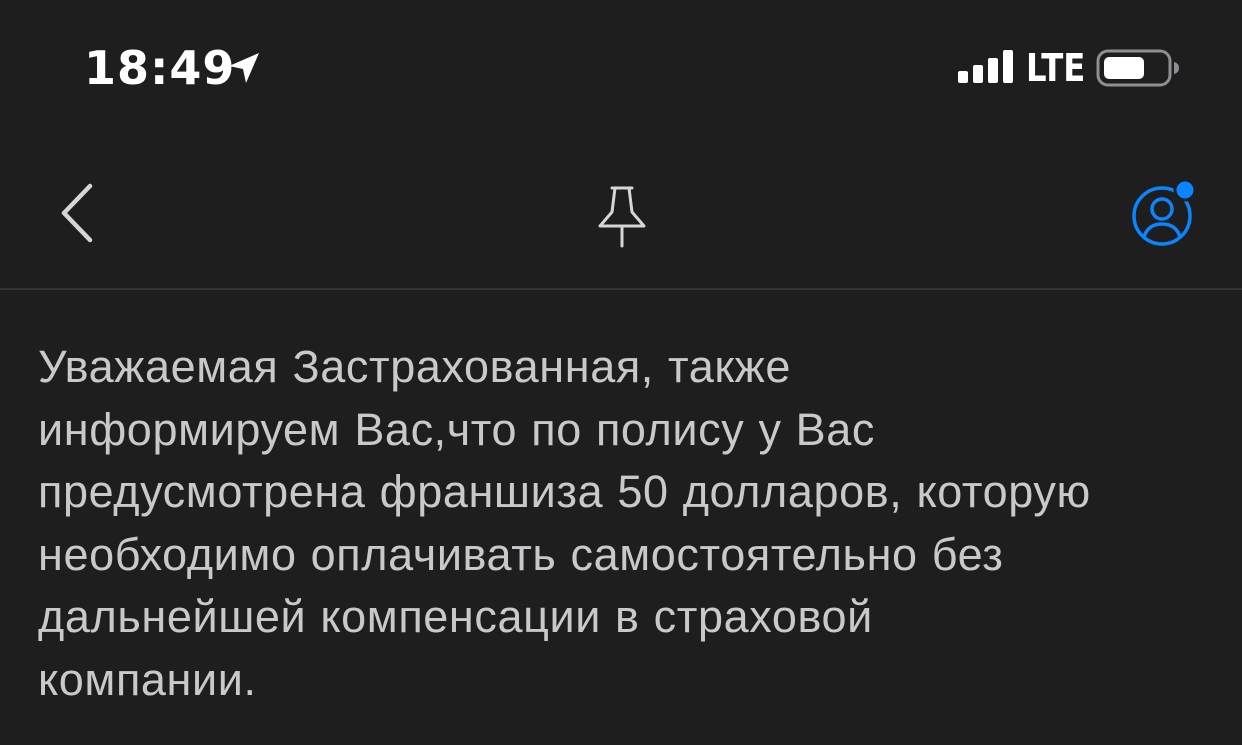 Image resolution: width=1242 pixels, height=745 pixels. What do you see at coordinates (622, 217) in the screenshot?
I see `pin-icon` at bounding box center [622, 217].